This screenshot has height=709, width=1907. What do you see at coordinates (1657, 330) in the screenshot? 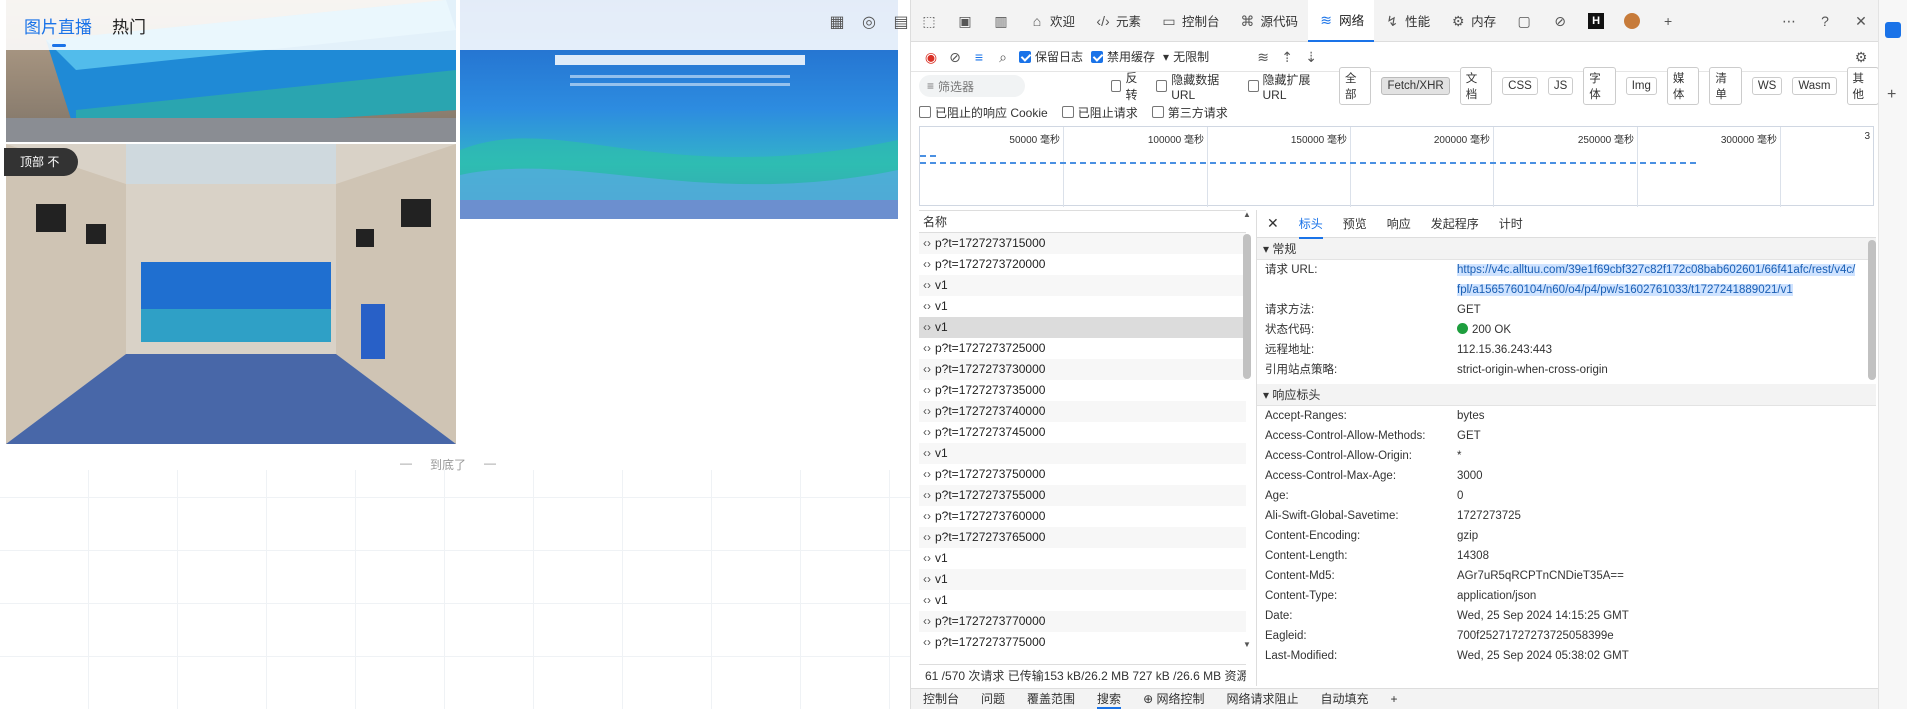
I see `header-value: 200 OK` at bounding box center [1657, 330].